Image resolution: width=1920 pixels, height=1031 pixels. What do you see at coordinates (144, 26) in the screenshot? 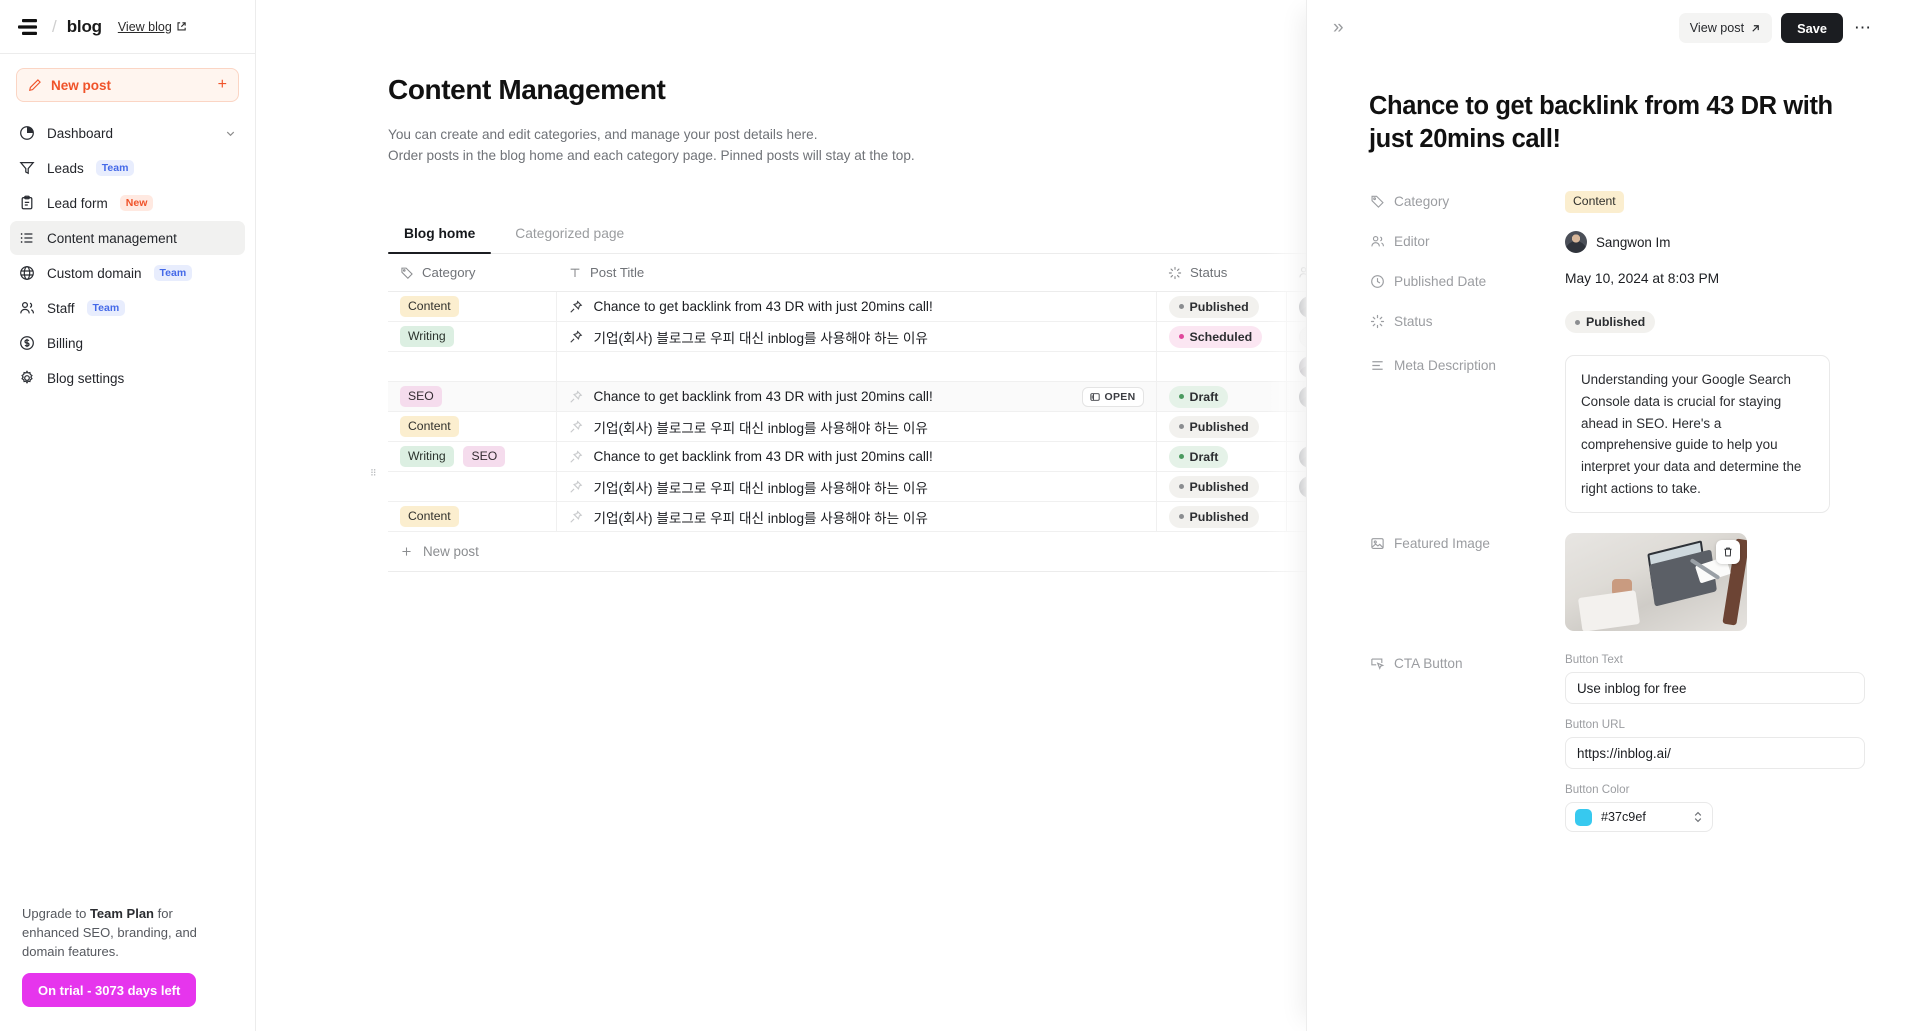
I see `view-blog-label: View blog` at bounding box center [144, 26].